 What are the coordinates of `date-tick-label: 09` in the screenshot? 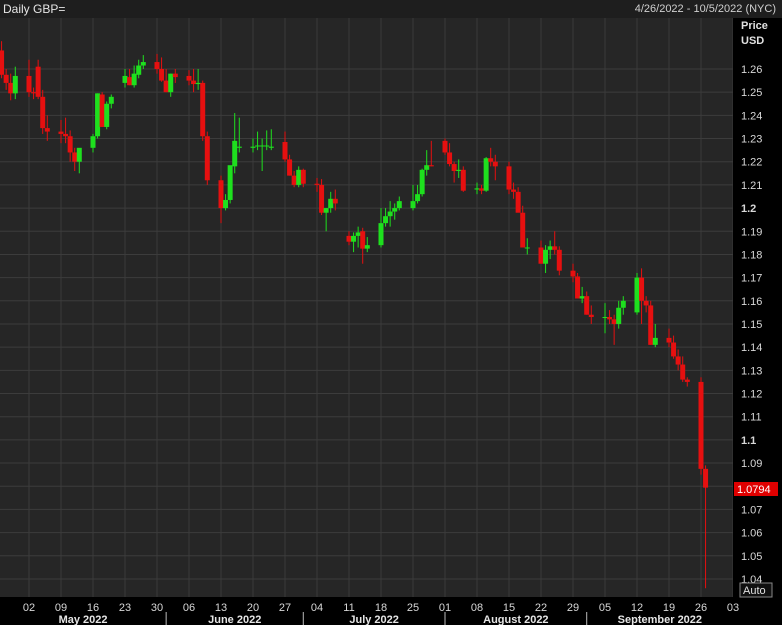 It's located at (61, 608).